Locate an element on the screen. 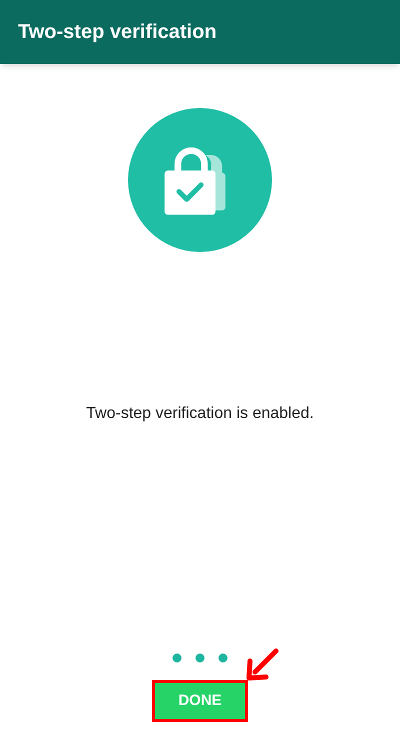 The image size is (400, 744). ellipsis-icon is located at coordinates (200, 658).